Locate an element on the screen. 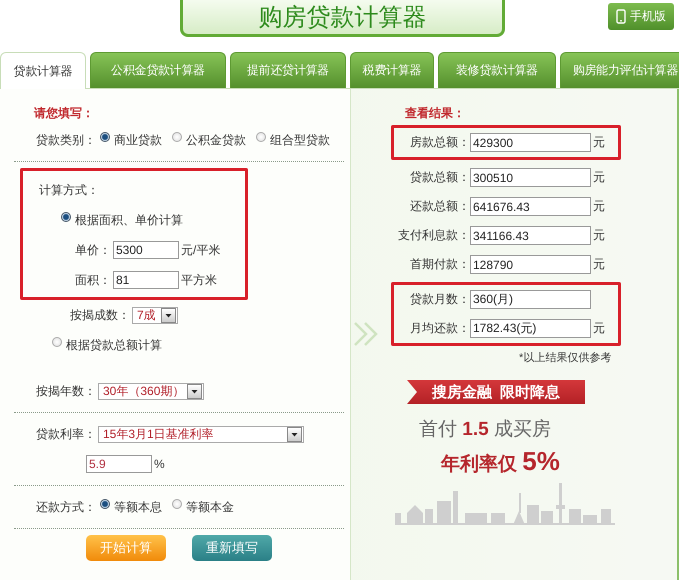 This screenshot has height=580, width=679. result-field: 360(月) is located at coordinates (530, 299).